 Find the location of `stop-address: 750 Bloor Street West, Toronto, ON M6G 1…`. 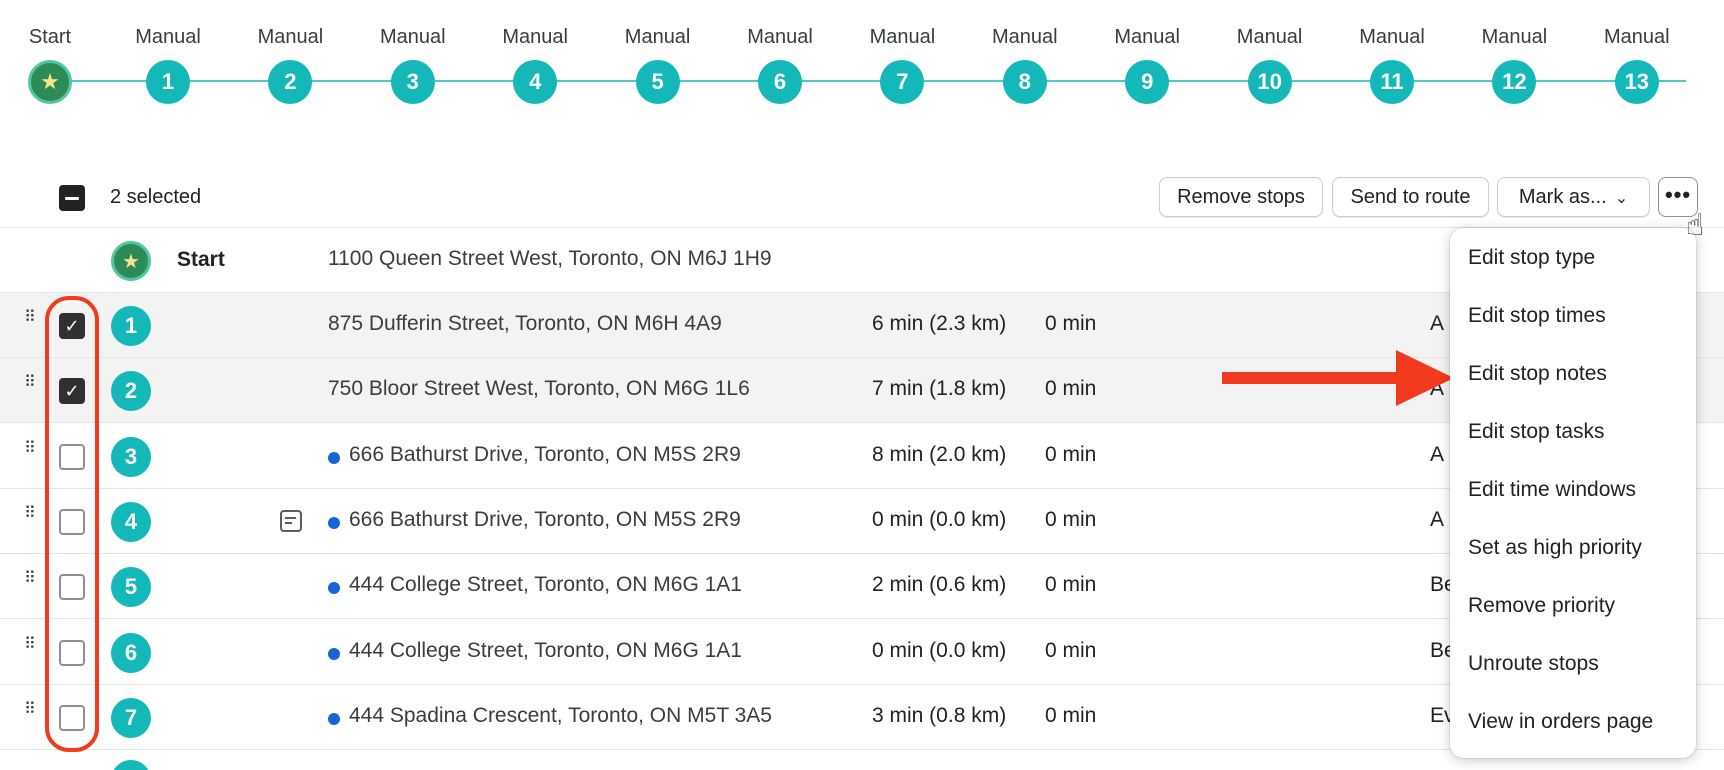

stop-address: 750 Bloor Street West, Toronto, ON M6G 1… is located at coordinates (539, 389).